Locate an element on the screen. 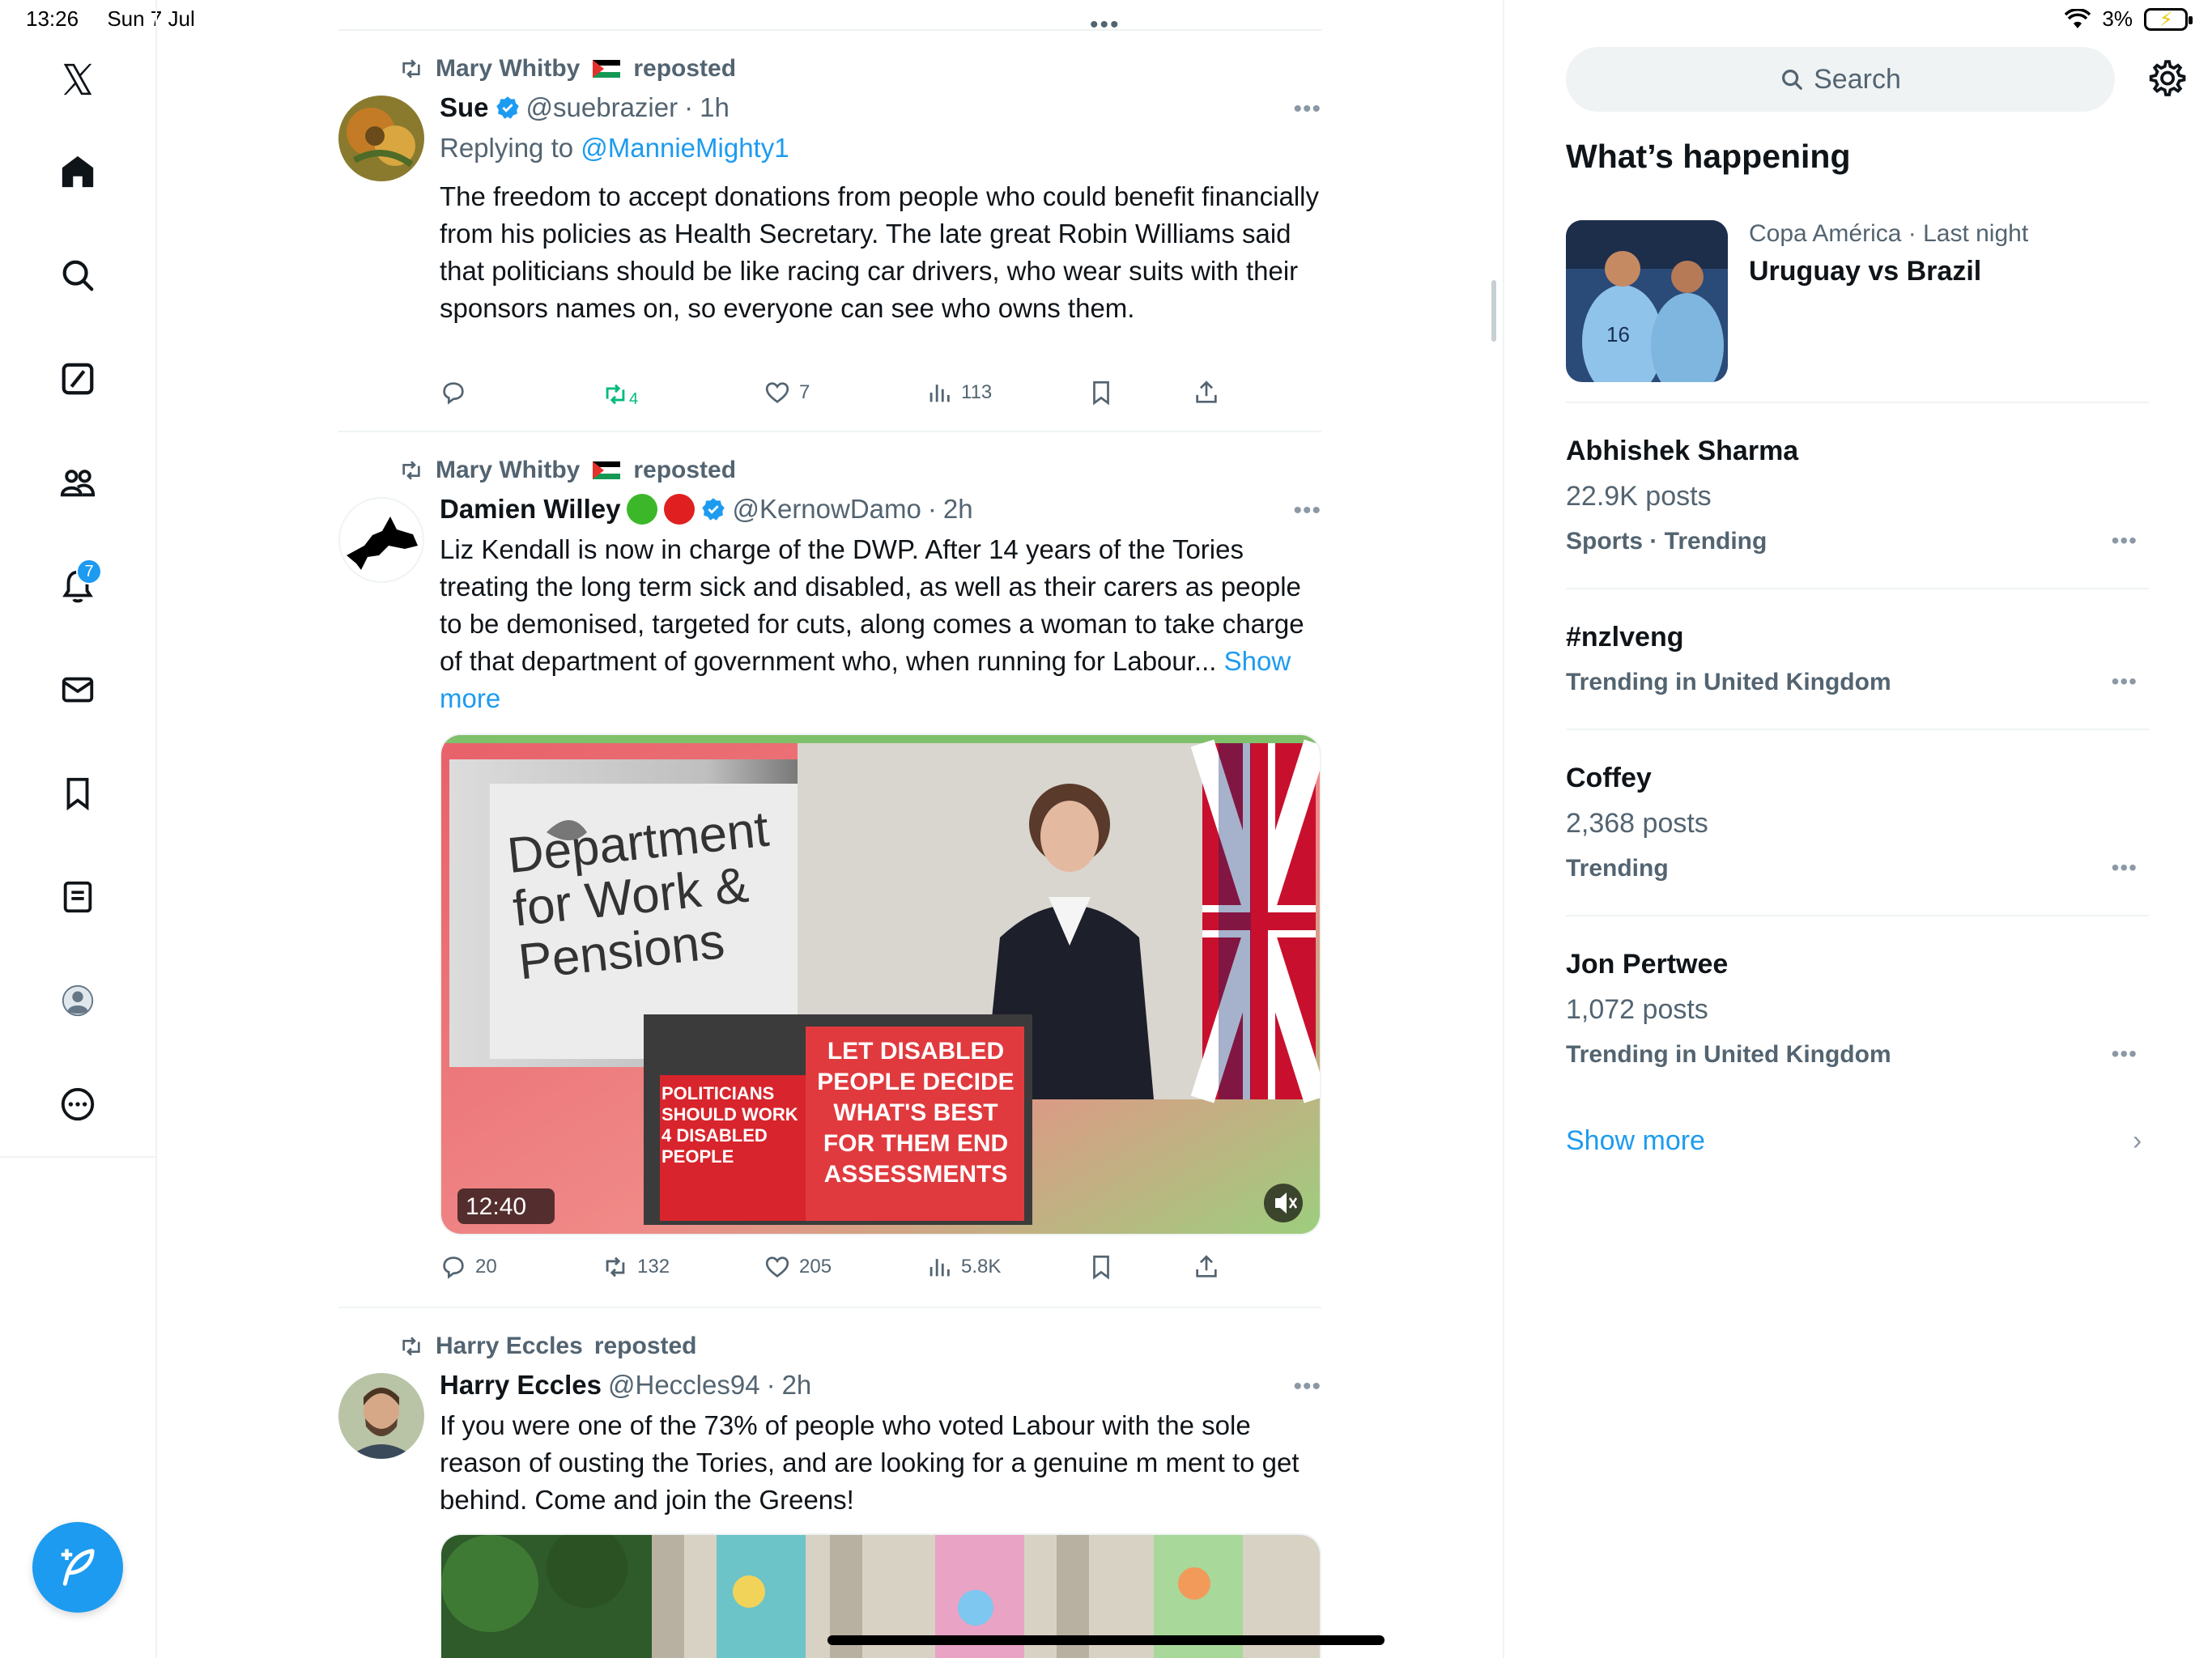 Image resolution: width=2212 pixels, height=1658 pixels. display-name: Sue is located at coordinates (464, 107).